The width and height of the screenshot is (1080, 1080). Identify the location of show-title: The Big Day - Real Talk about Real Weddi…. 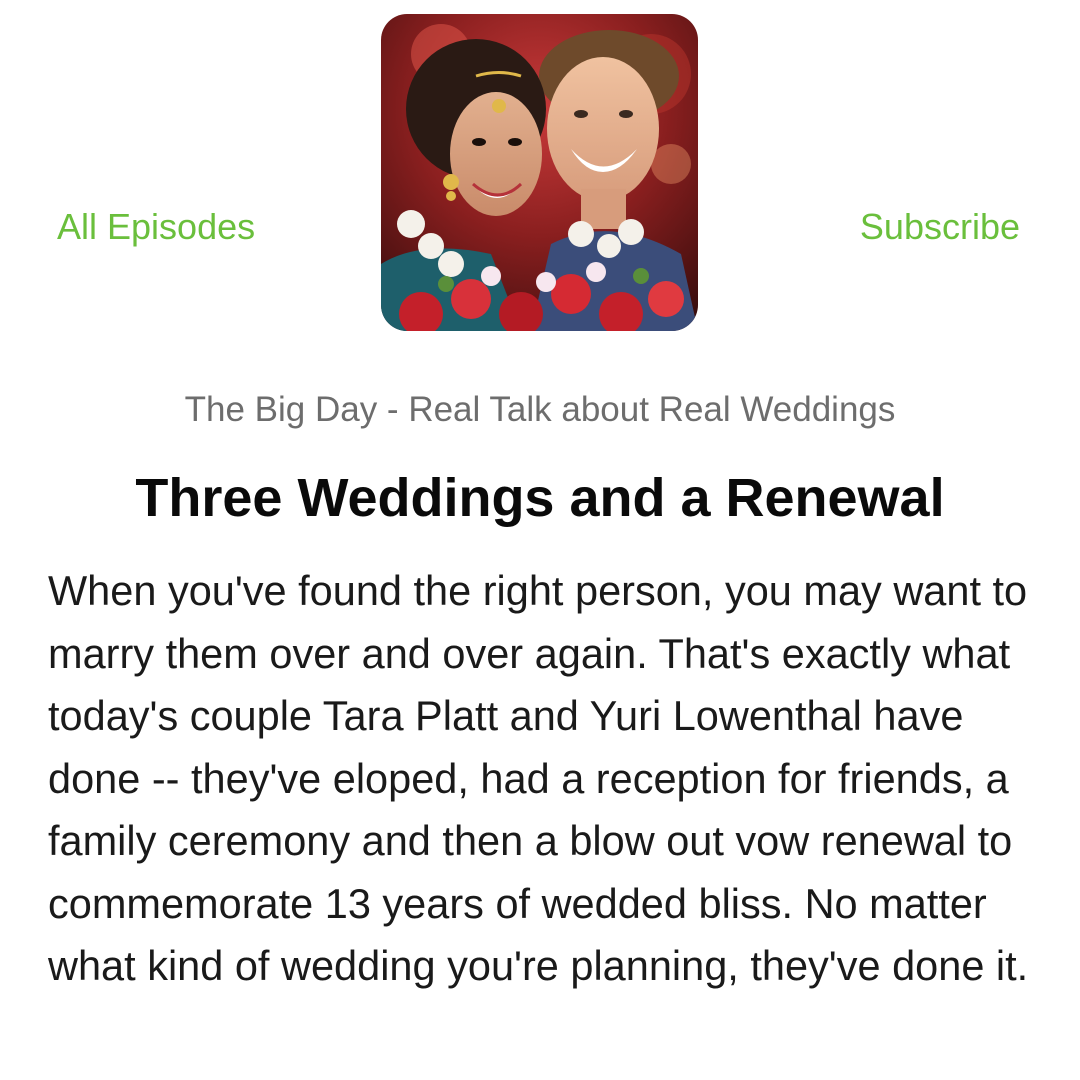
(540, 409).